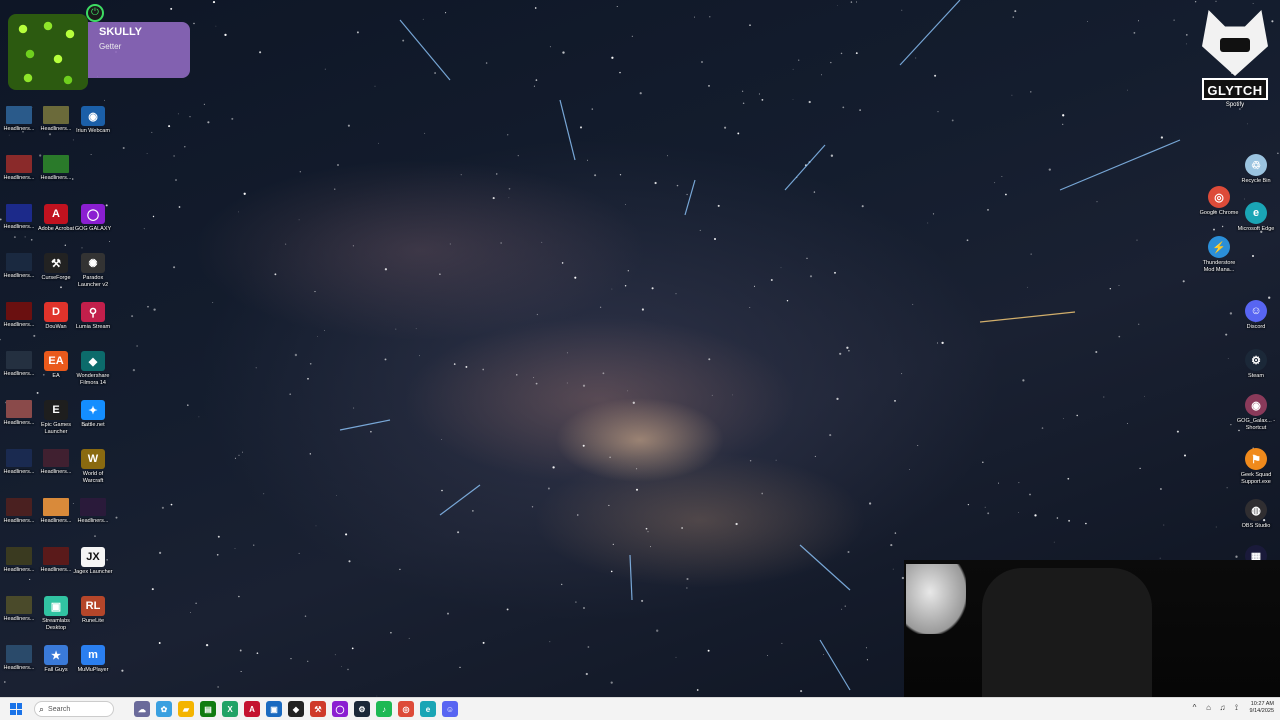  I want to click on power-icon: ⏻, so click(95, 13).